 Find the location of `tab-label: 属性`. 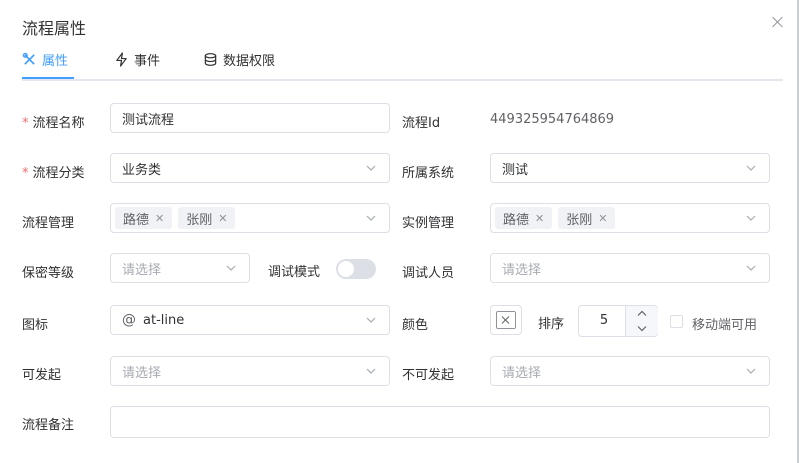

tab-label: 属性 is located at coordinates (55, 61).